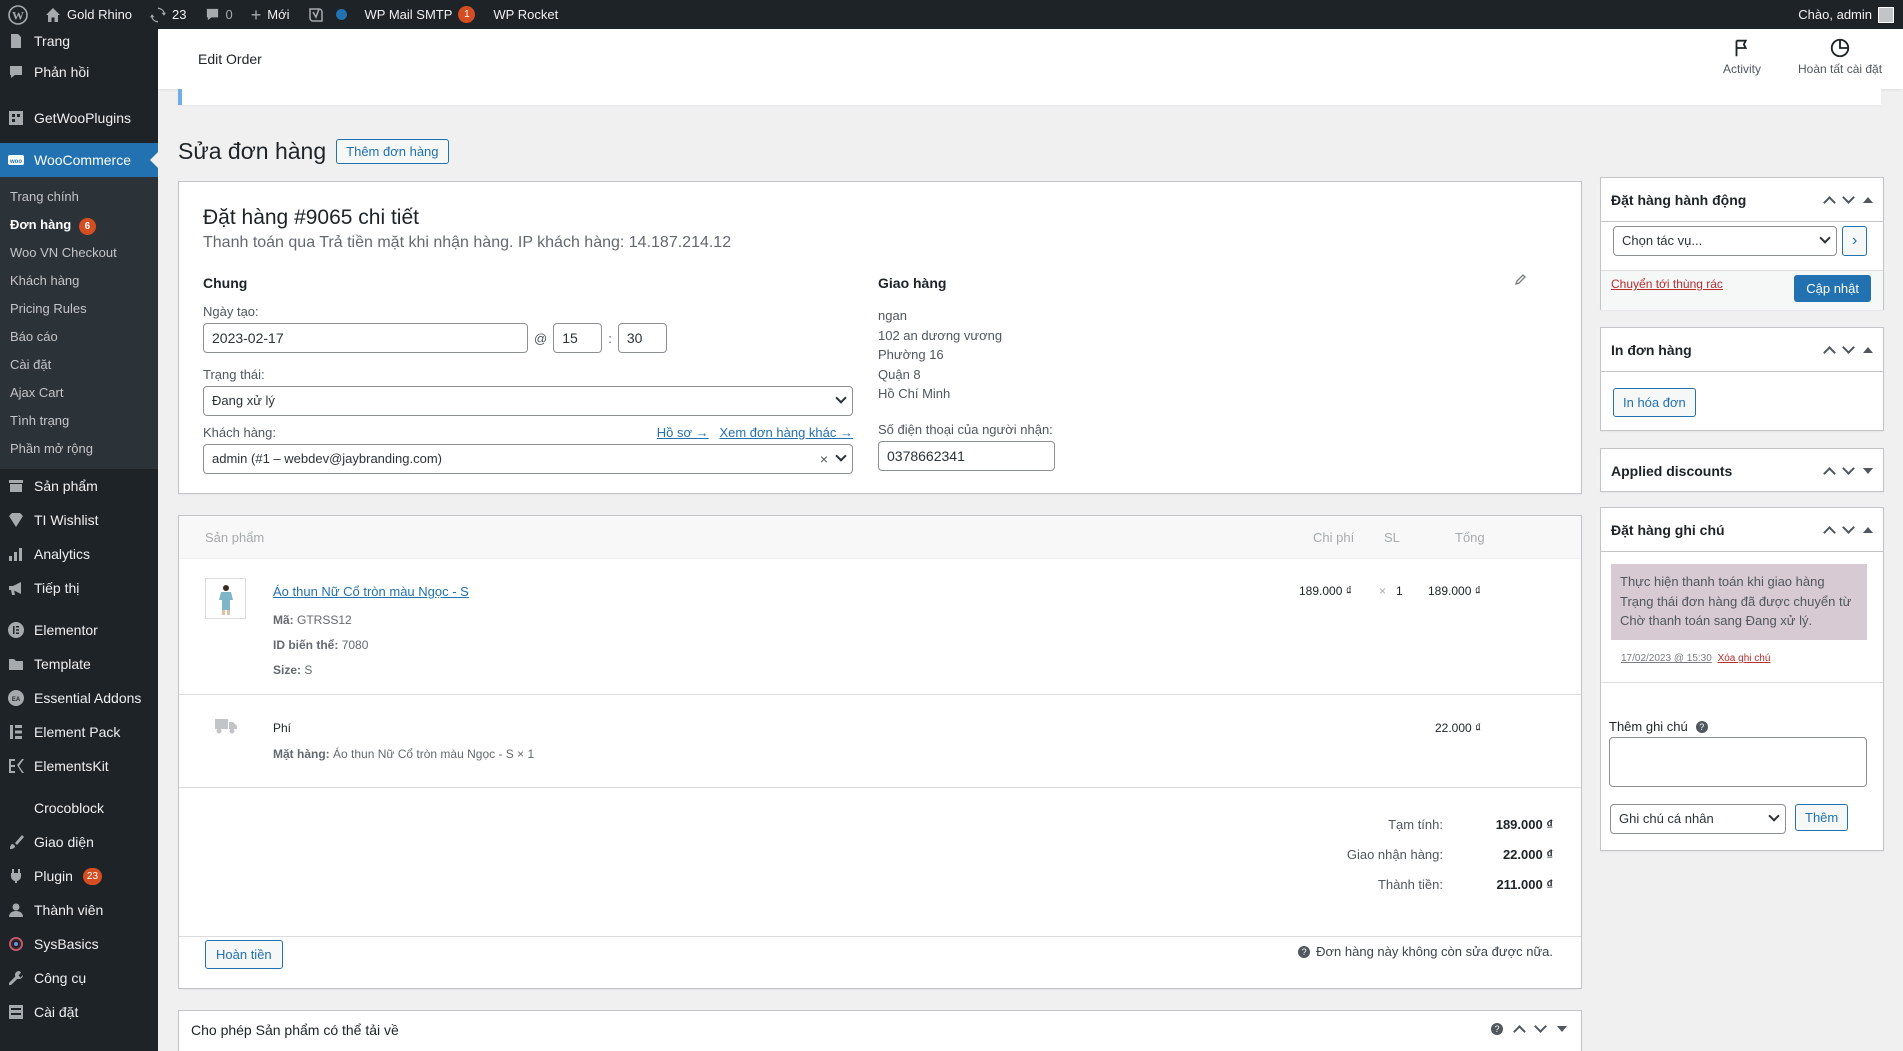 The image size is (1903, 1051). What do you see at coordinates (79, 253) in the screenshot?
I see `submenu-item-woo-vn-checkout: Woo VN Checkout` at bounding box center [79, 253].